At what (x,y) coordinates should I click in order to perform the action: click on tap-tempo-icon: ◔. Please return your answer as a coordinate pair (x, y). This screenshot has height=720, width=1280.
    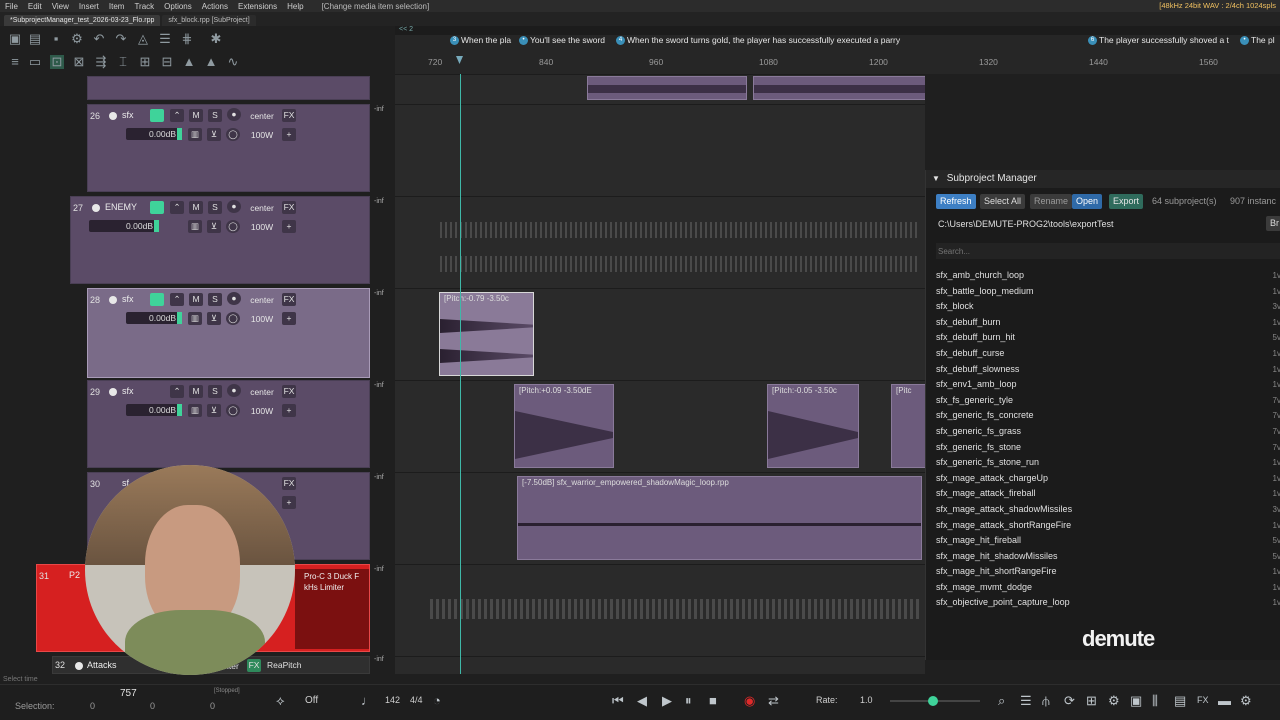
    Looking at the image, I should click on (437, 701).